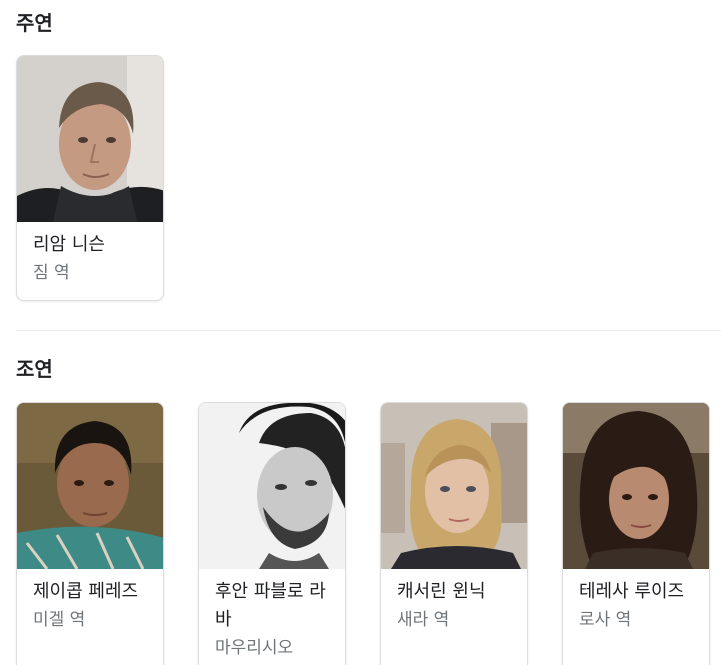 The width and height of the screenshot is (721, 665). What do you see at coordinates (632, 591) in the screenshot?
I see `actor-name: 테레사 루이즈` at bounding box center [632, 591].